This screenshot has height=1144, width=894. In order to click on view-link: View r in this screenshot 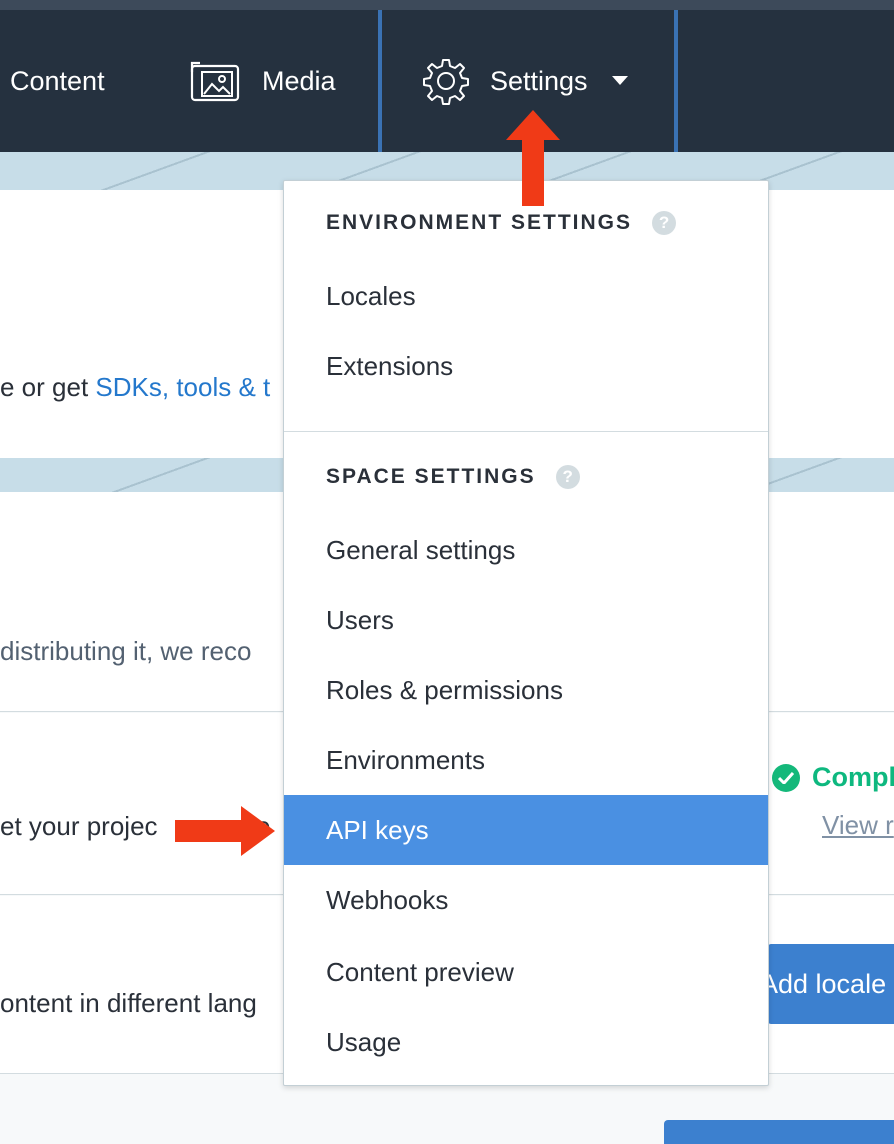, I will do `click(858, 825)`.